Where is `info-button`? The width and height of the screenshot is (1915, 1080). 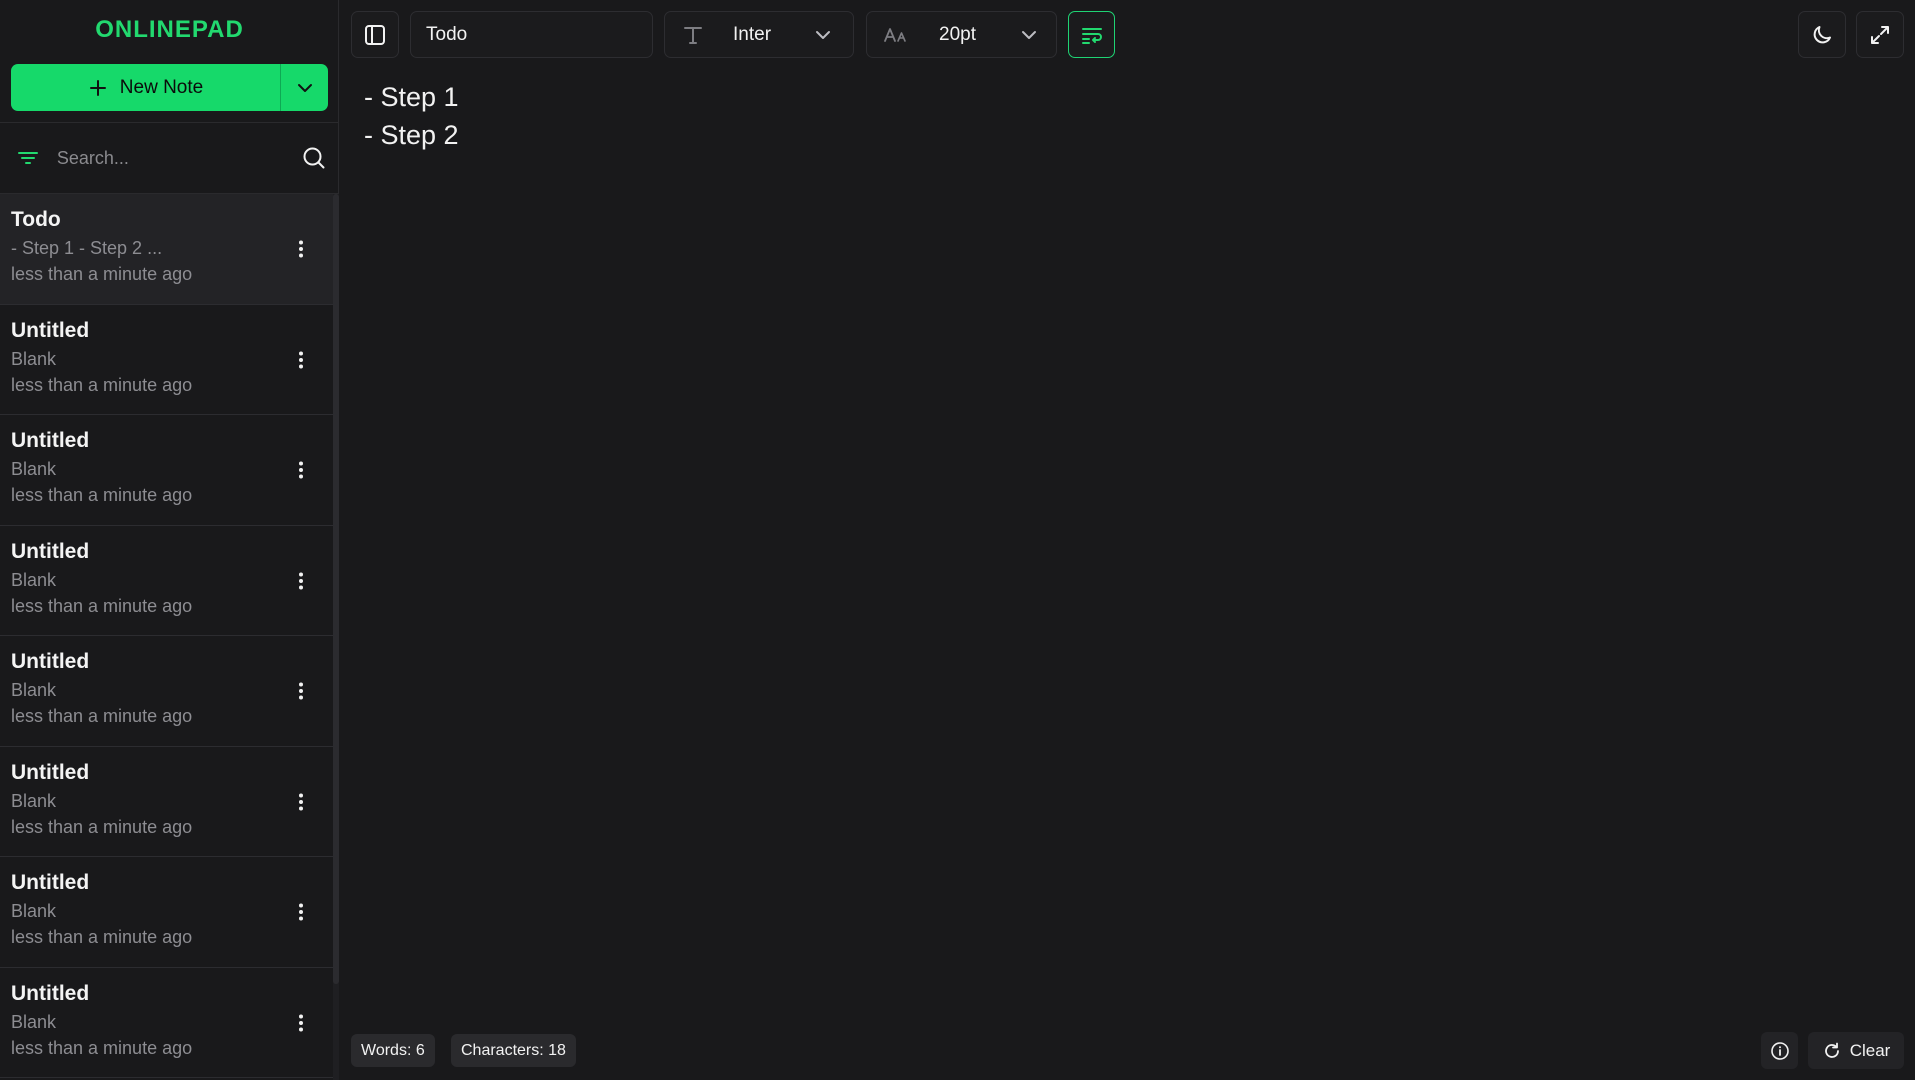
info-button is located at coordinates (1779, 1050).